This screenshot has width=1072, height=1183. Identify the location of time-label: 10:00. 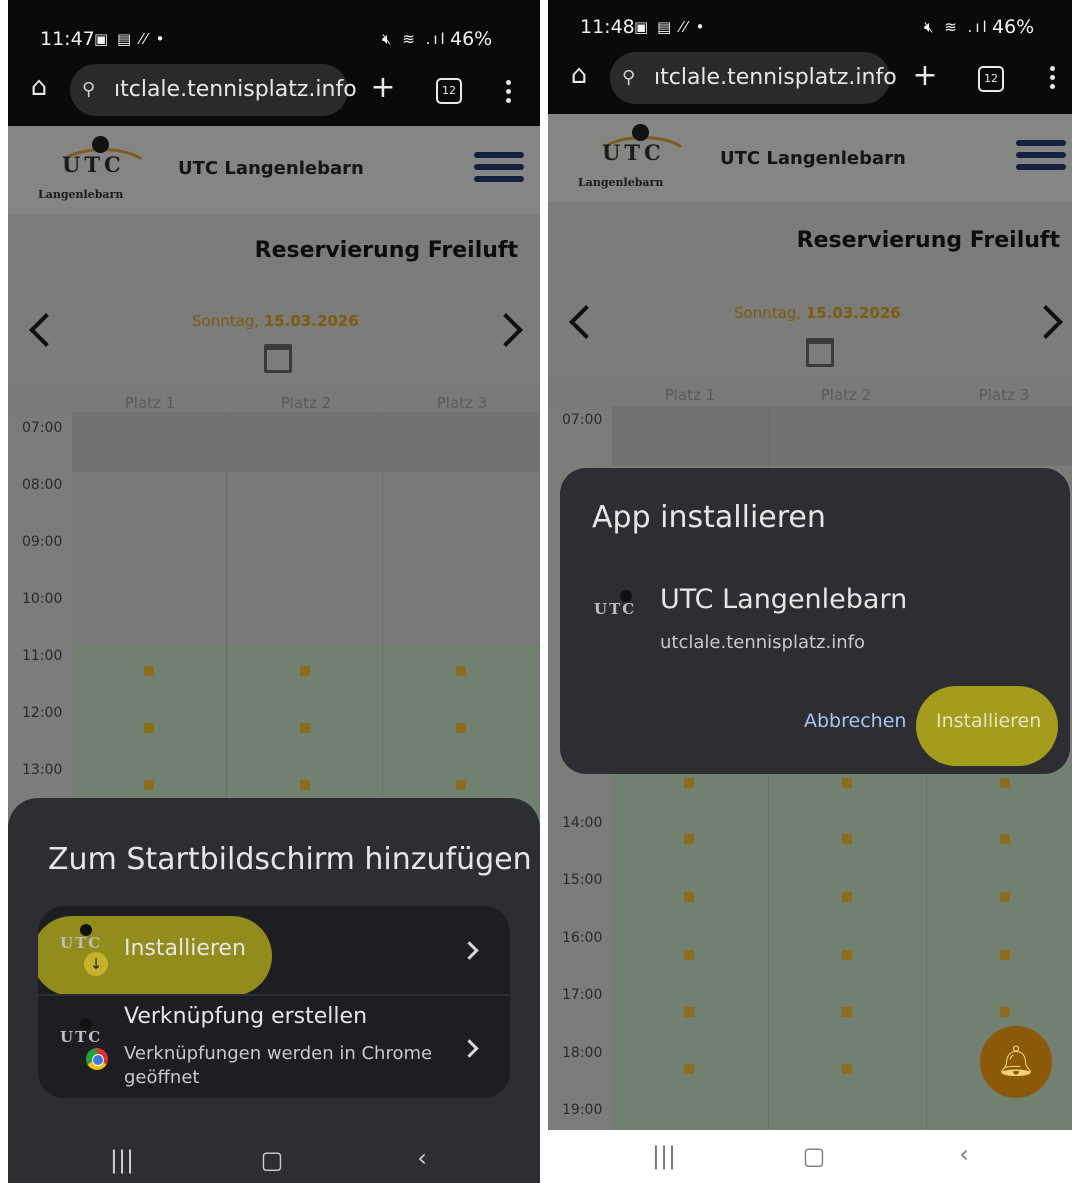
(42, 599).